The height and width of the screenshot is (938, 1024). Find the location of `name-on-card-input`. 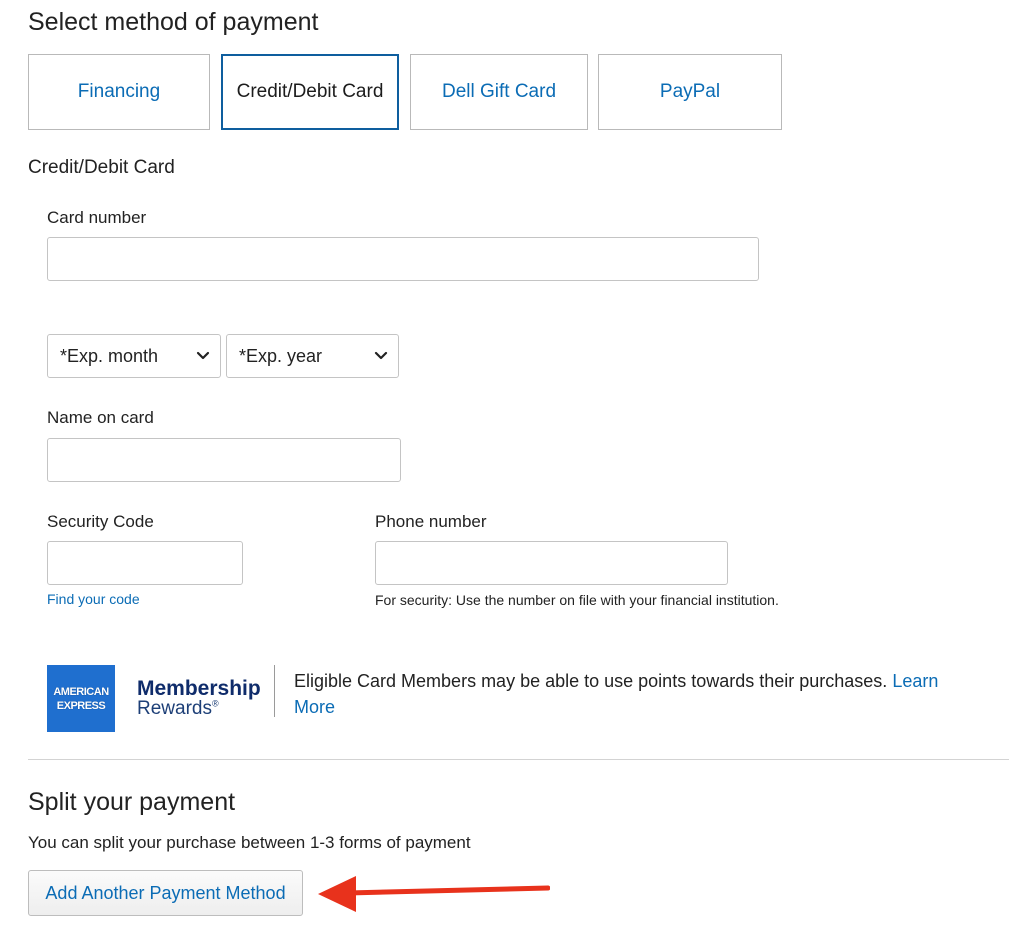

name-on-card-input is located at coordinates (224, 460).